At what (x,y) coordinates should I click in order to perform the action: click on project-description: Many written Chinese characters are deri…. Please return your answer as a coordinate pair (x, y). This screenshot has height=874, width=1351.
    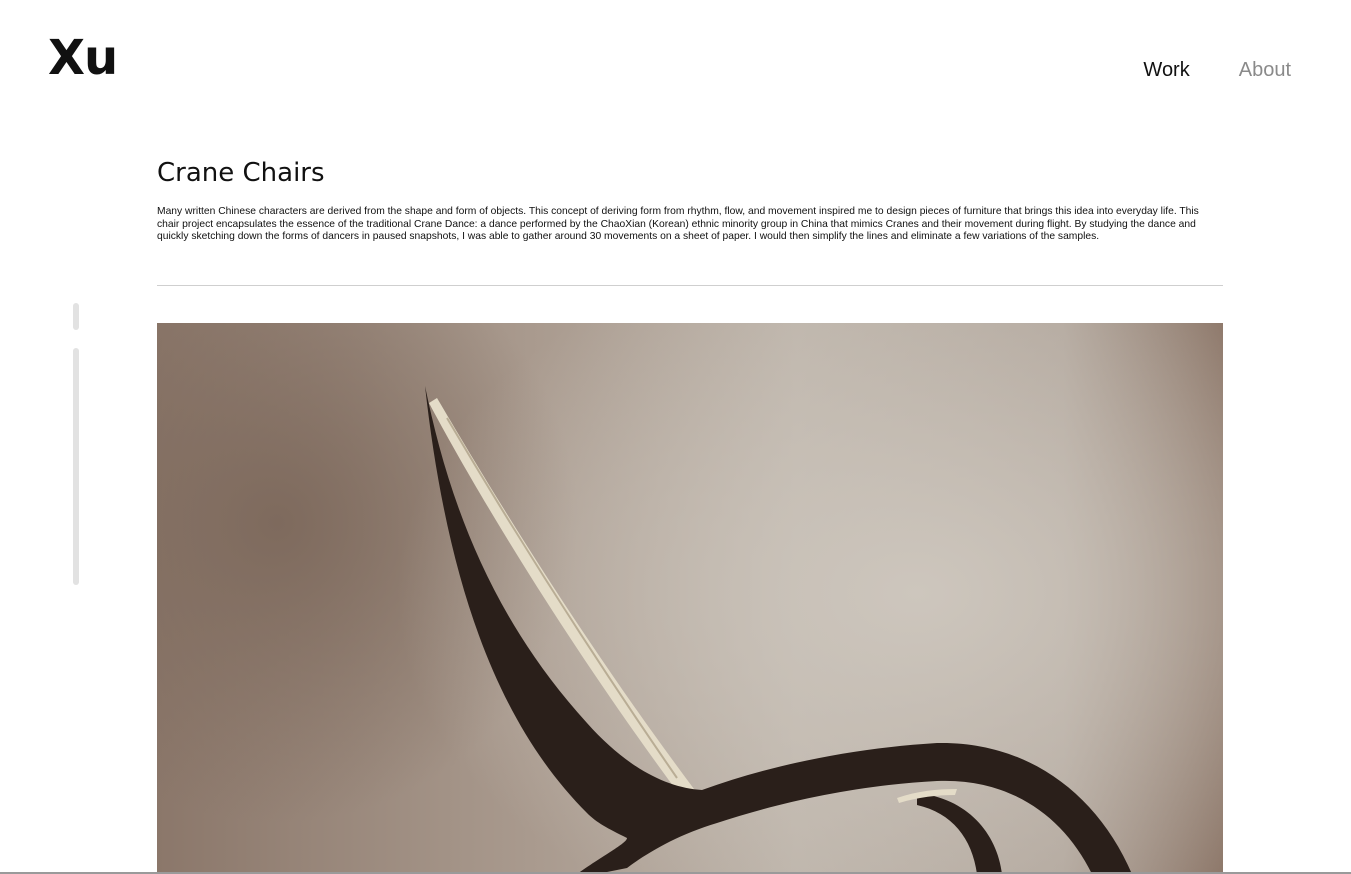
    Looking at the image, I should click on (678, 224).